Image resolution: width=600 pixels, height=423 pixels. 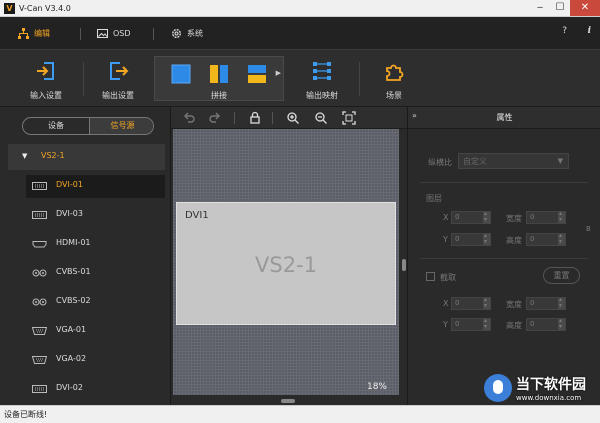 I want to click on menu-separator, so click(x=153, y=34).